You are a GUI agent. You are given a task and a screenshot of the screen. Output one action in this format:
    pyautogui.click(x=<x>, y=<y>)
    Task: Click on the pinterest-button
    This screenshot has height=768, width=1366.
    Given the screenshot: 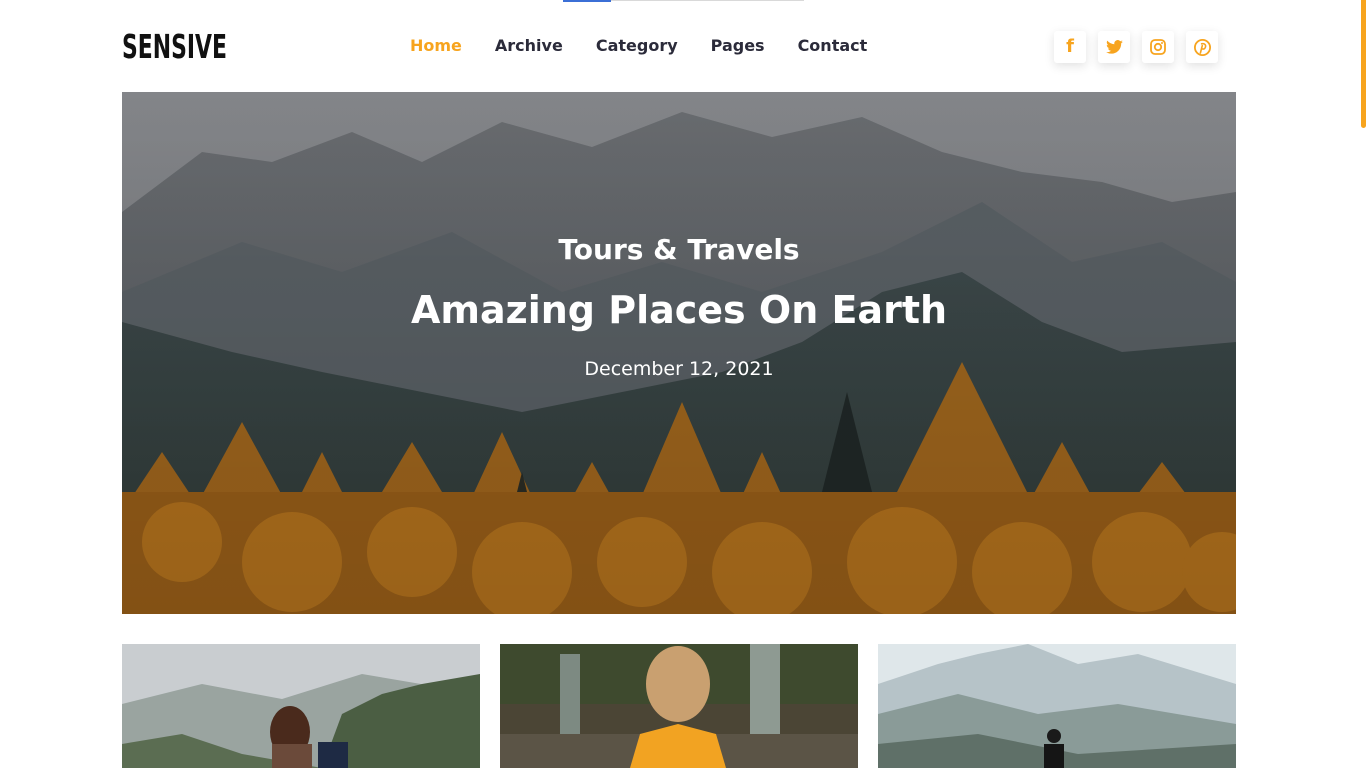 What is the action you would take?
    pyautogui.click(x=1202, y=47)
    